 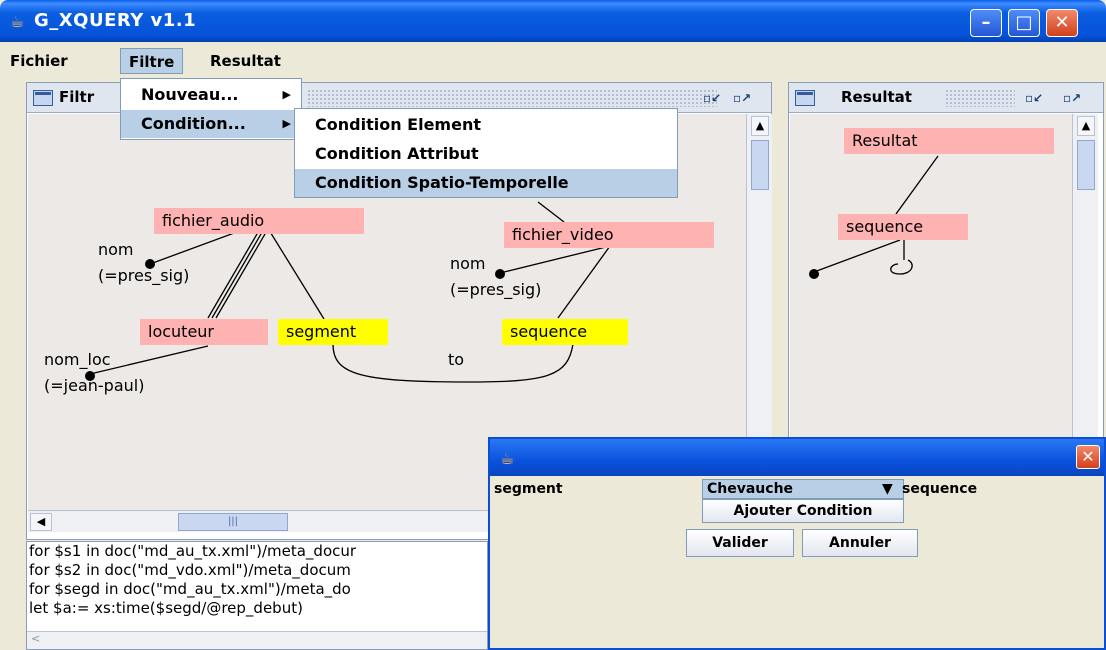 What do you see at coordinates (903, 227) in the screenshot?
I see `node-result-sequence: sequence` at bounding box center [903, 227].